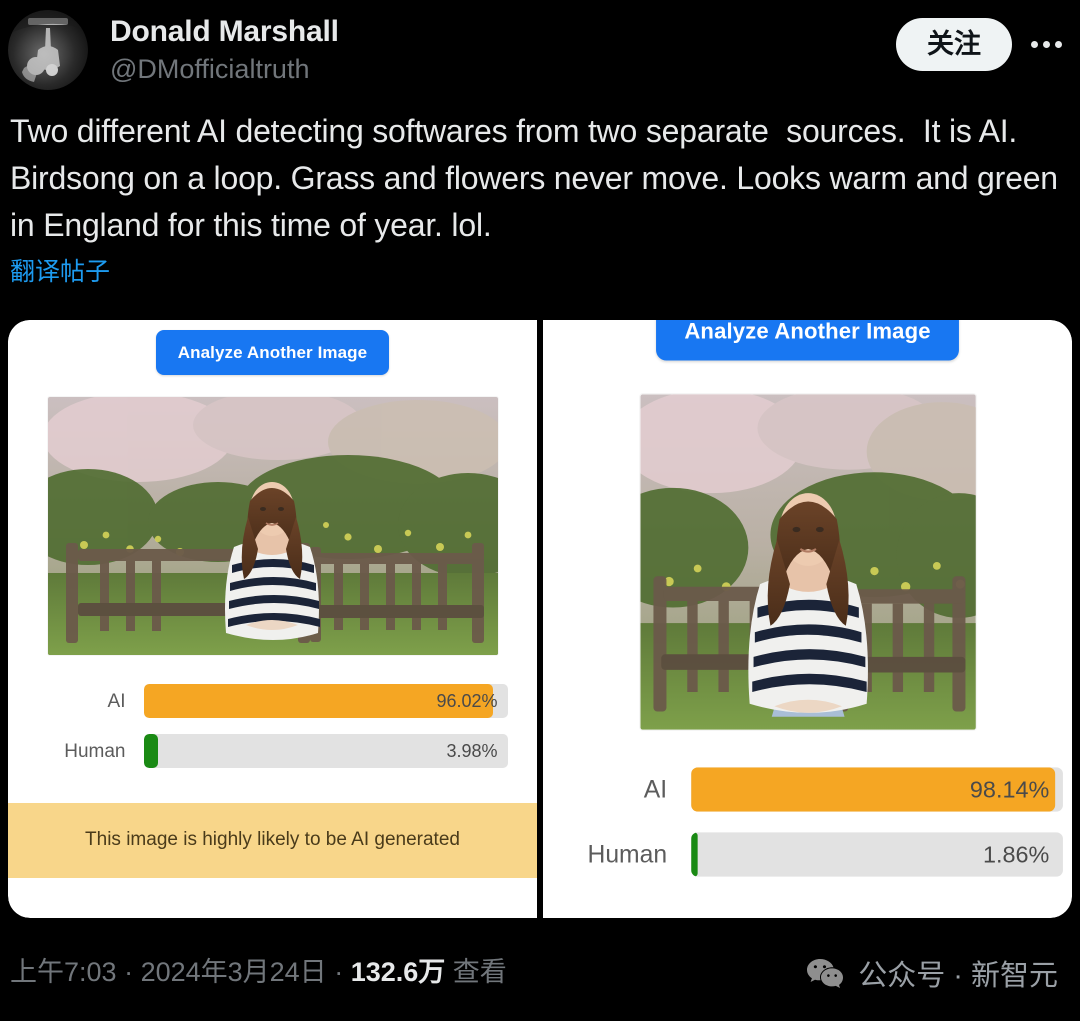 The height and width of the screenshot is (1021, 1080). I want to click on result-row: Human 3.98%, so click(273, 751).